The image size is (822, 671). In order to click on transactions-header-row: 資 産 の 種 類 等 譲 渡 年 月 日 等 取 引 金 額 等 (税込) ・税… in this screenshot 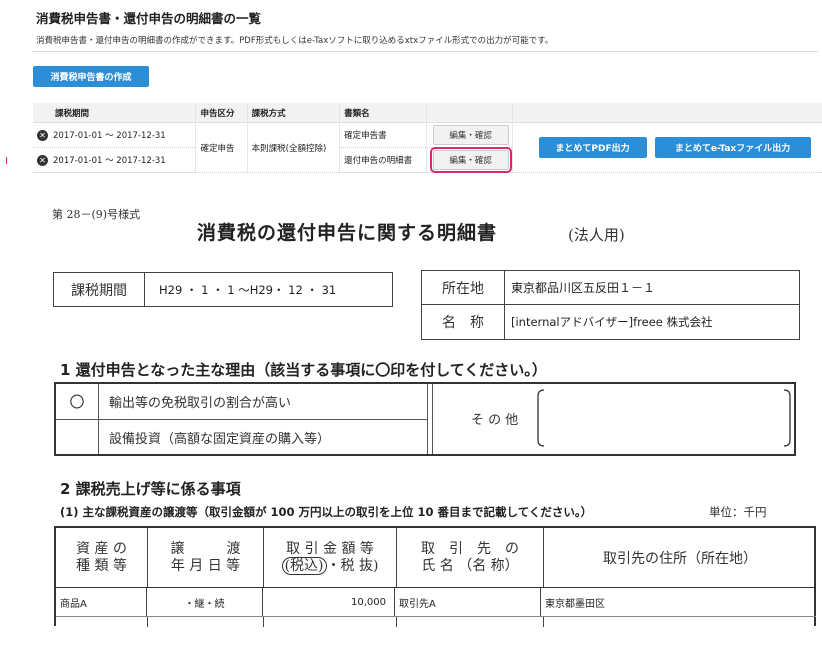, I will do `click(436, 558)`.